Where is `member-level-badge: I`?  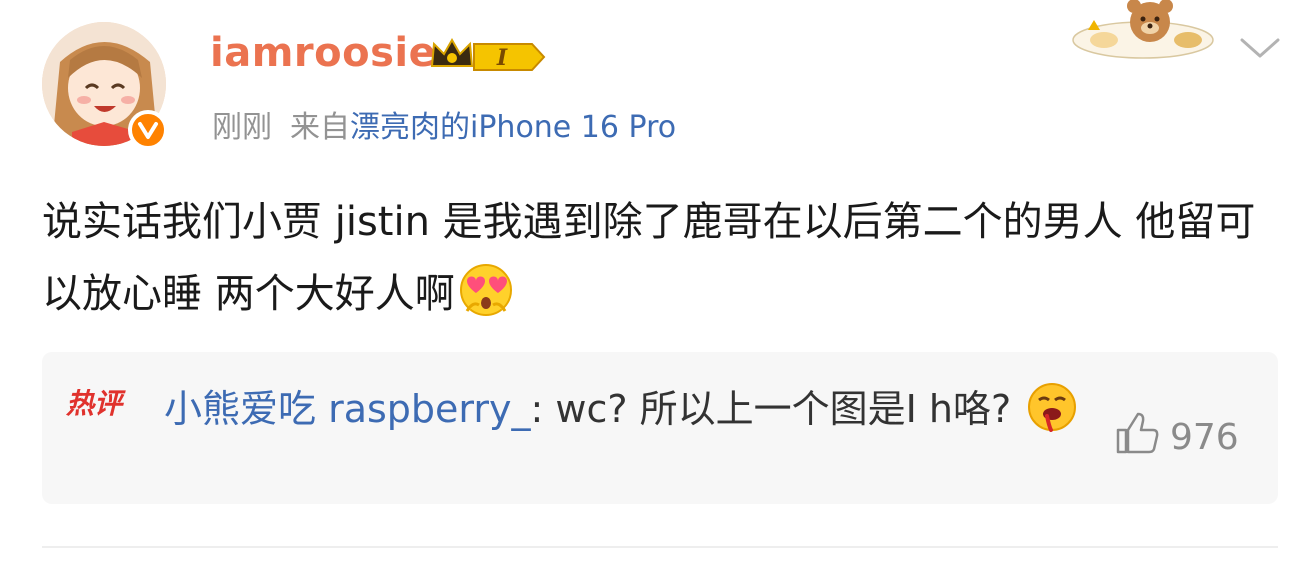
member-level-badge: I is located at coordinates (488, 59).